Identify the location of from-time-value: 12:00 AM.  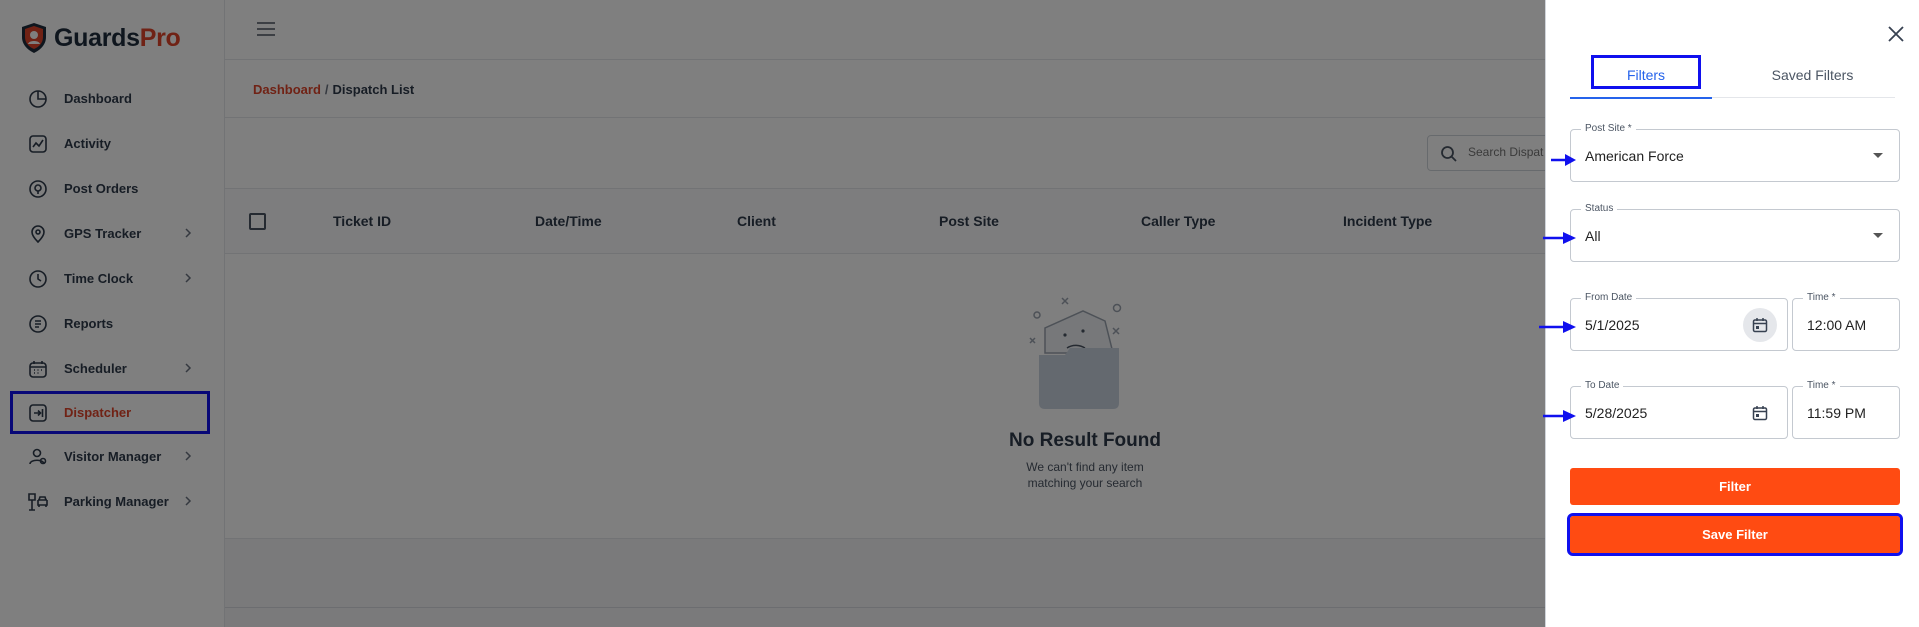
(1837, 324).